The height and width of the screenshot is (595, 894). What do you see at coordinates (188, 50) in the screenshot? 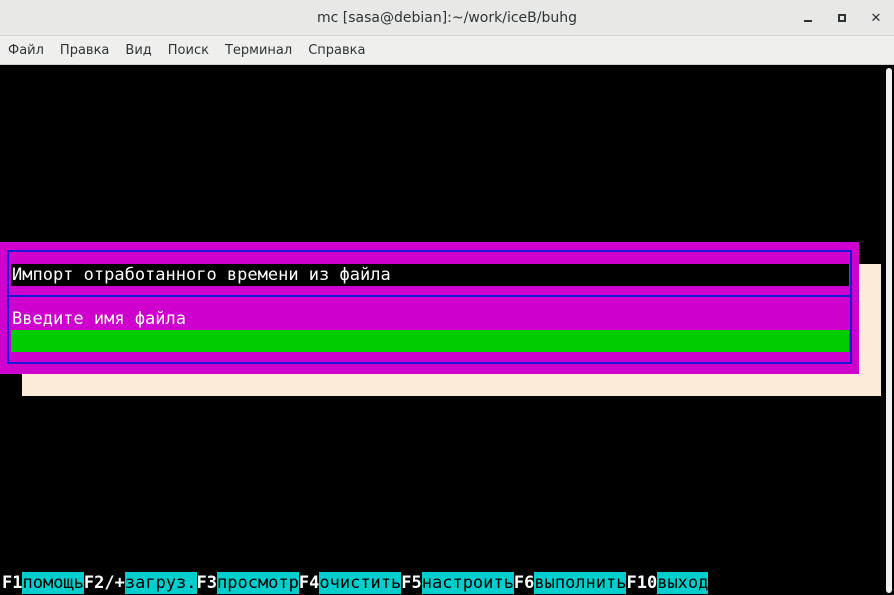
I see `menu-search: Поиск` at bounding box center [188, 50].